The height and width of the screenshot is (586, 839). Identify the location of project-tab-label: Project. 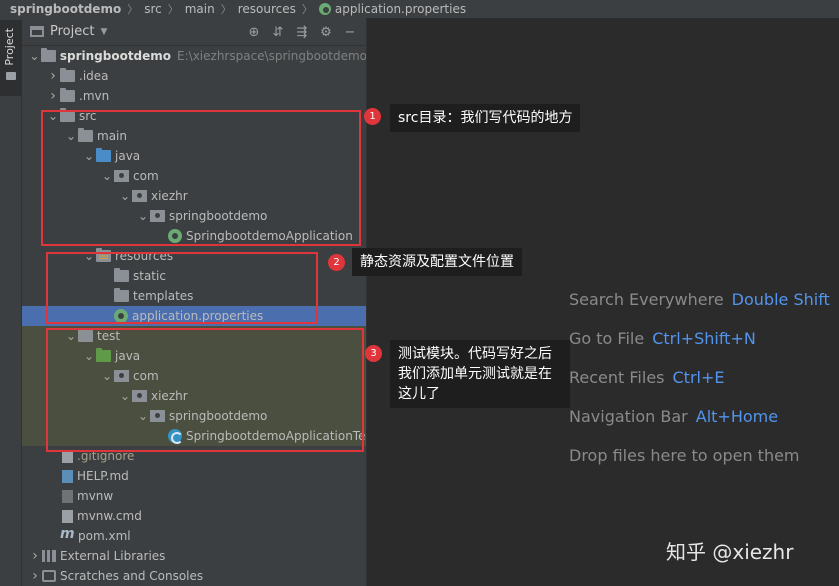
(9, 47).